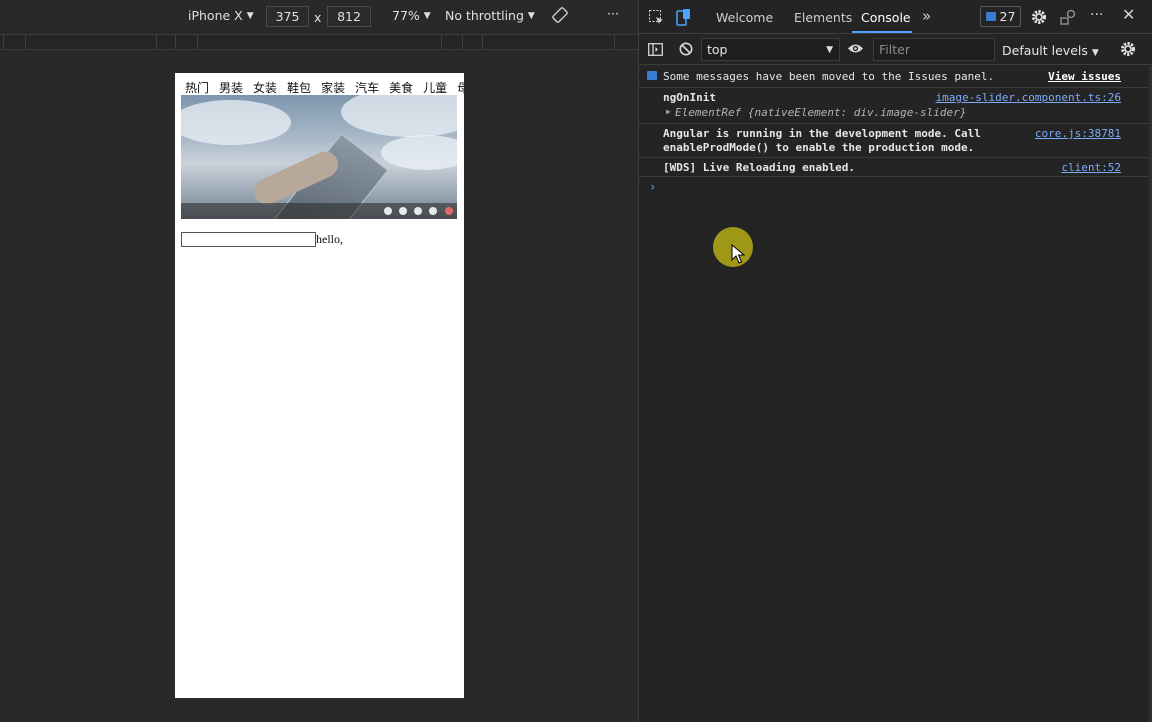 The image size is (1152, 722). Describe the element at coordinates (1068, 18) in the screenshot. I see `customize-icon` at that location.